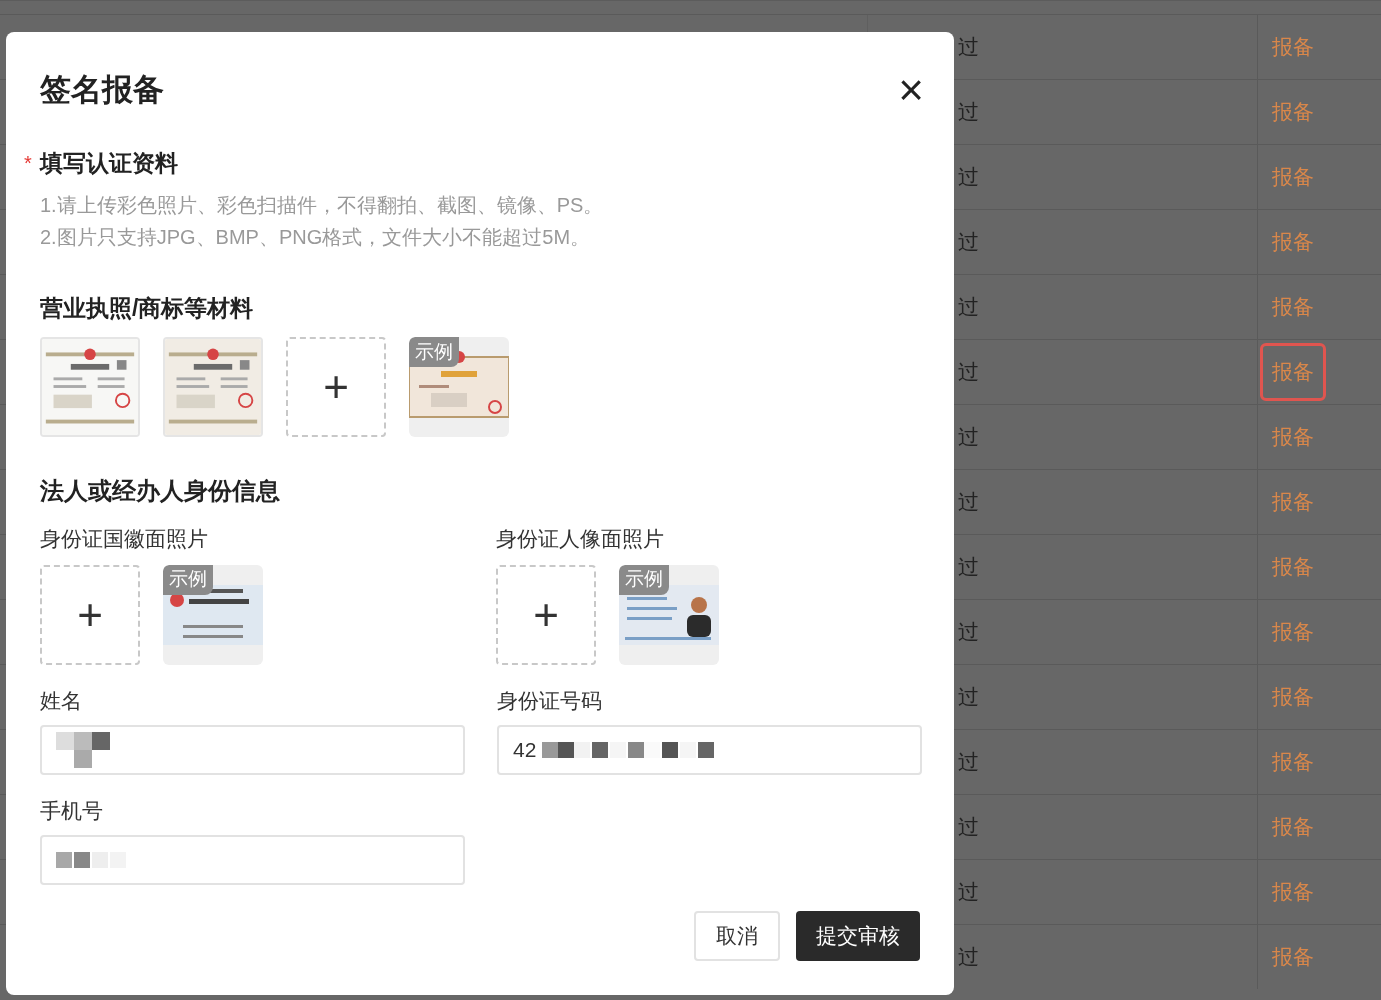  I want to click on hint-text: 2.图片只支持JPG、BMP、PNG格式，文件大小不能超过5M。, so click(316, 237).